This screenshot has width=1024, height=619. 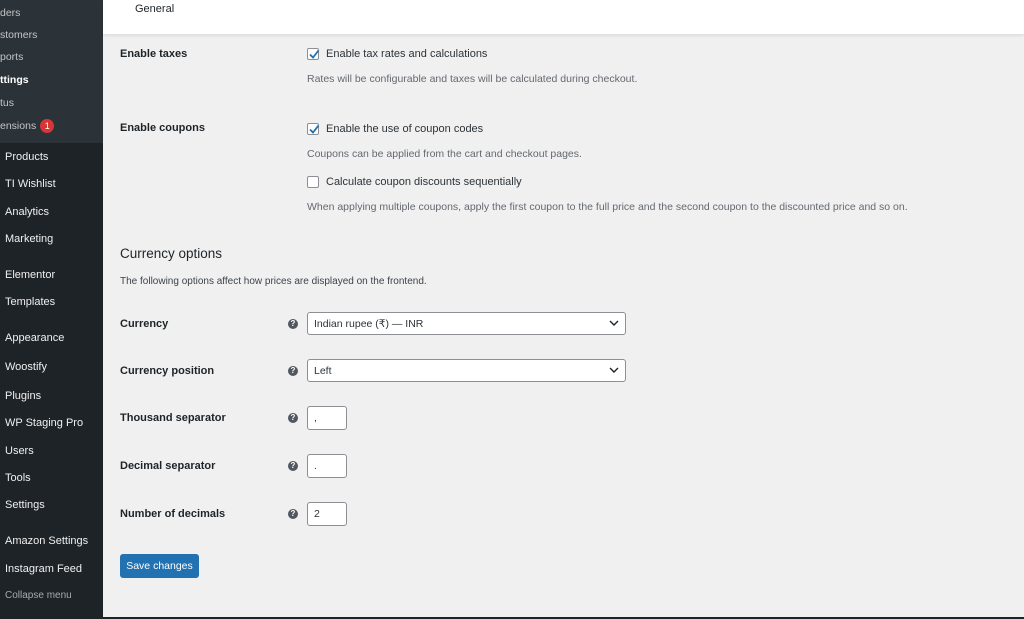 What do you see at coordinates (369, 324) in the screenshot?
I see `currency-select-value: Indian rupee (₹) — INR` at bounding box center [369, 324].